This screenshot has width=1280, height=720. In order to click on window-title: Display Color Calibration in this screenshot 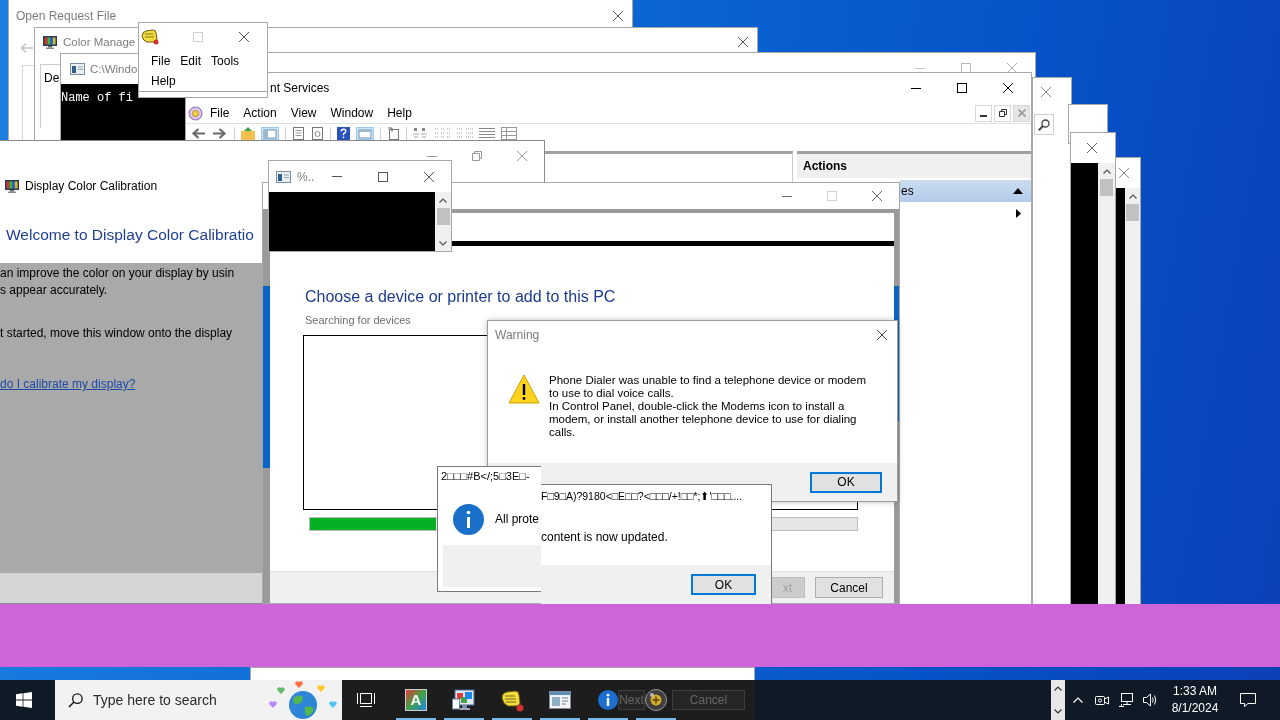, I will do `click(91, 186)`.